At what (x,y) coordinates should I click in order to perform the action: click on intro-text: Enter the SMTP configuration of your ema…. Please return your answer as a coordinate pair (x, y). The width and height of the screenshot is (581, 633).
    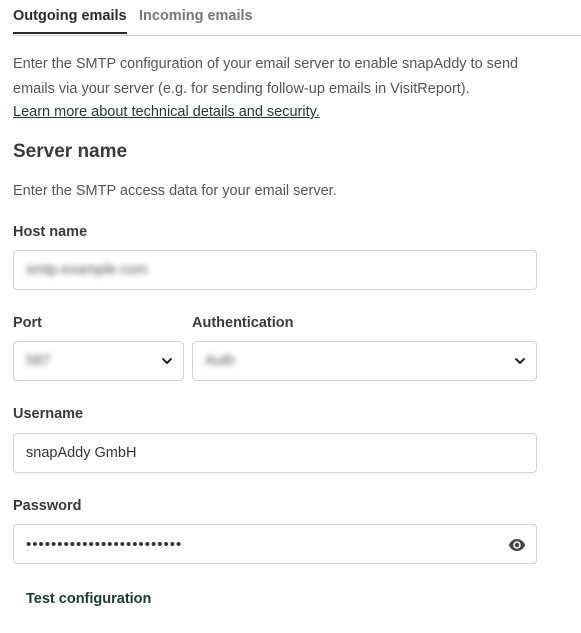
    Looking at the image, I should click on (266, 76).